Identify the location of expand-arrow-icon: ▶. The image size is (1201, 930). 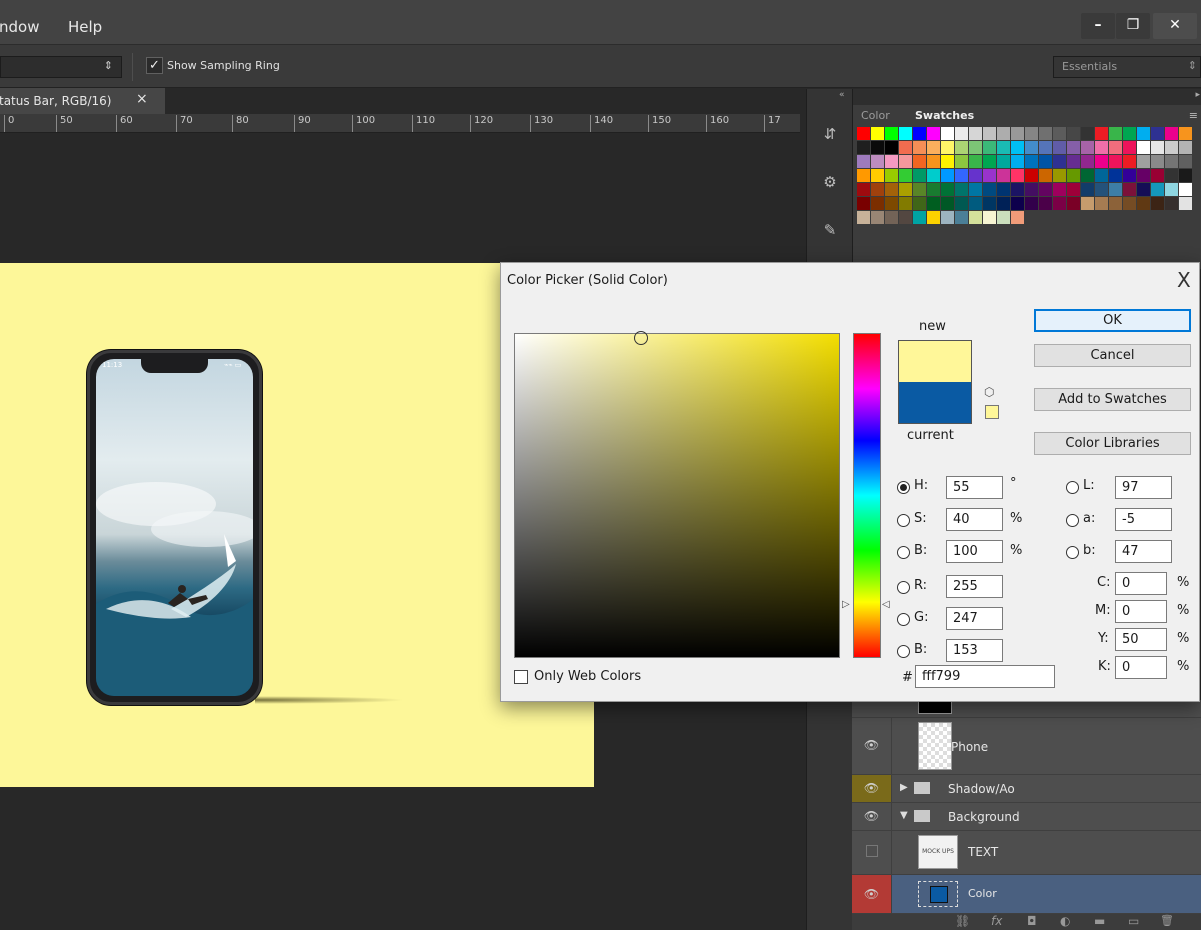
(904, 787).